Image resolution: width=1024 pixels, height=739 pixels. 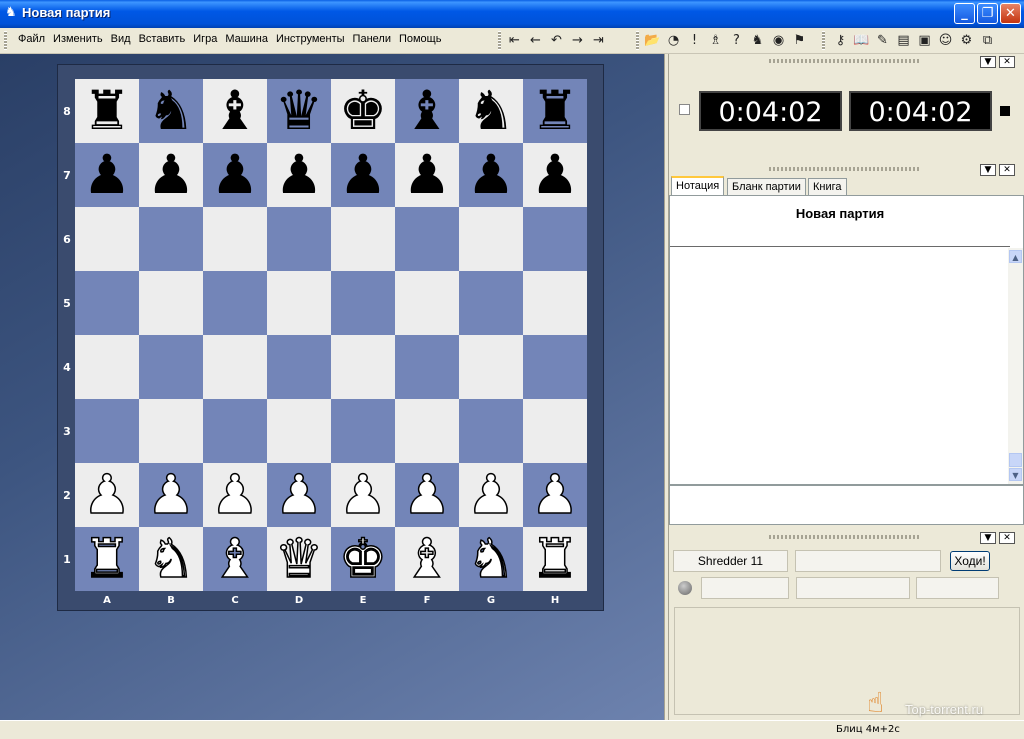 I want to click on board-square-g3, so click(x=491, y=431).